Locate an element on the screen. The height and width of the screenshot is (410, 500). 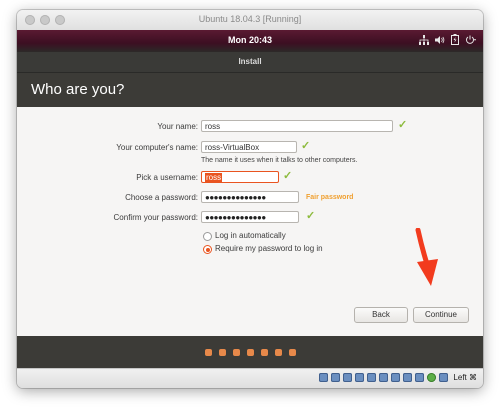
username-selected-text: ross is located at coordinates (214, 177).